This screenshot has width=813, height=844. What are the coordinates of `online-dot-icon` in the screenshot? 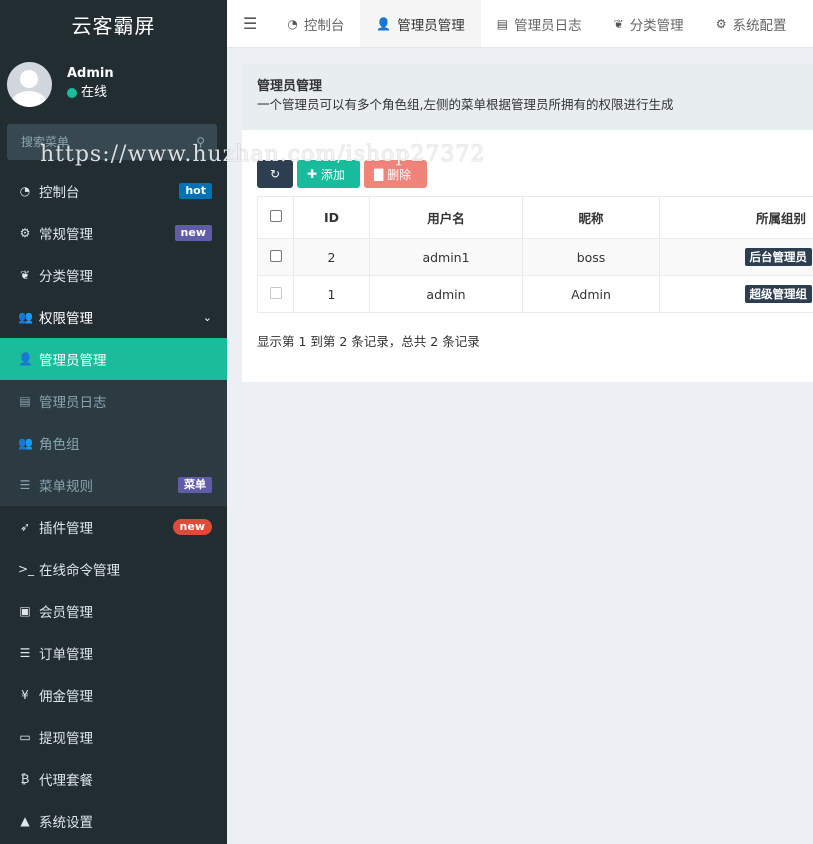 It's located at (72, 93).